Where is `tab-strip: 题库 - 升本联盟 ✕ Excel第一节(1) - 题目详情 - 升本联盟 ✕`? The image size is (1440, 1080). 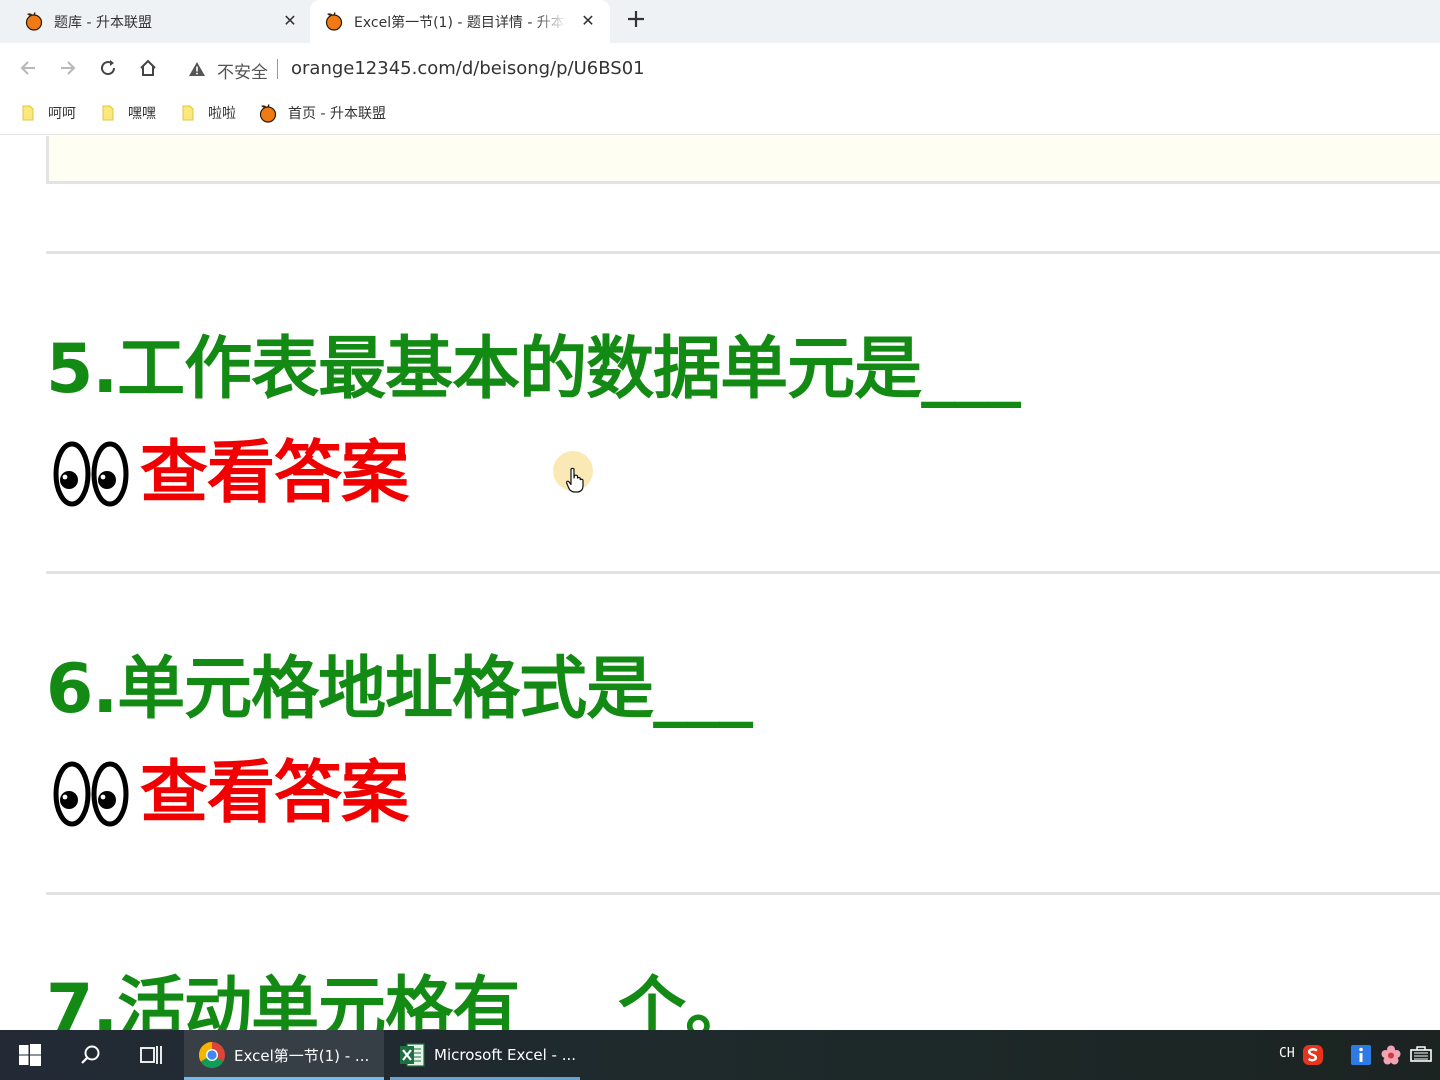
tab-strip: 题库 - 升本联盟 ✕ Excel第一节(1) - 题目详情 - 升本联盟 ✕ is located at coordinates (720, 21).